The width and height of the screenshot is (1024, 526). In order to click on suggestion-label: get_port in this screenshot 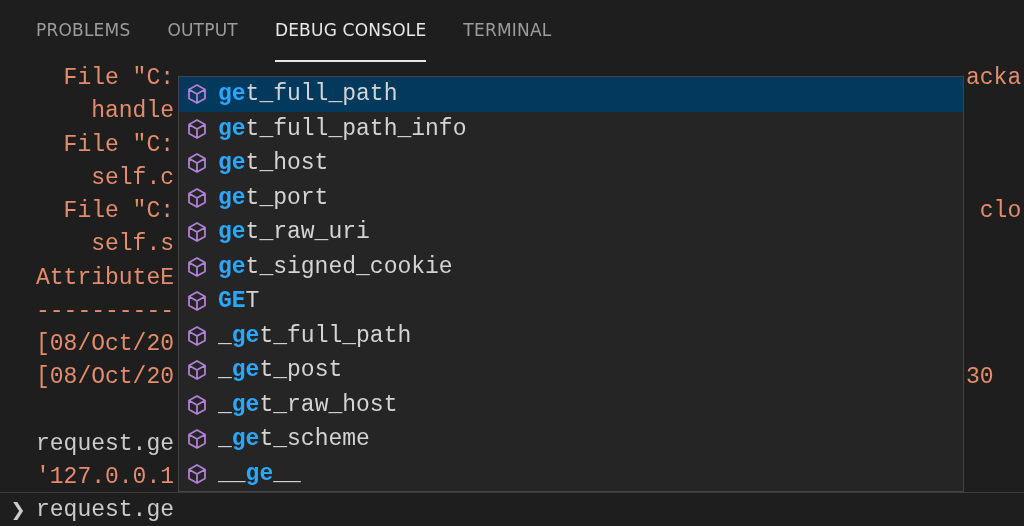, I will do `click(273, 197)`.